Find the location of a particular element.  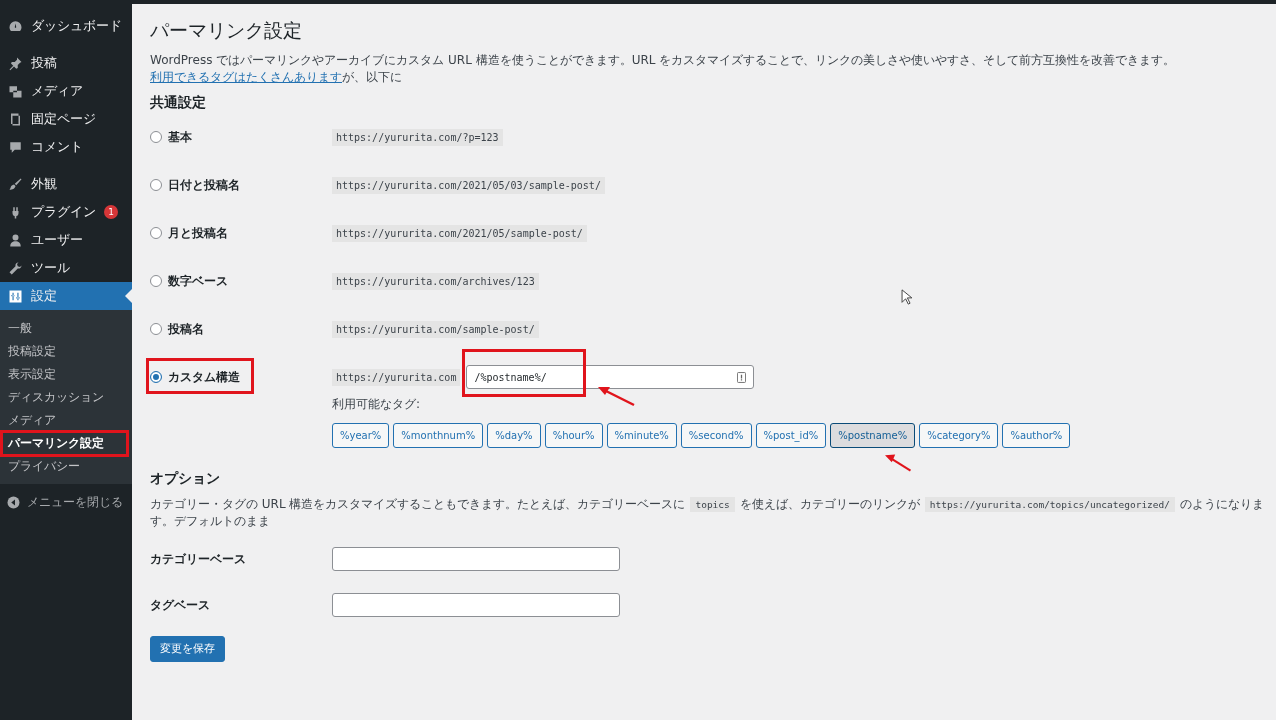

option-label: 数字ベース is located at coordinates (198, 281).